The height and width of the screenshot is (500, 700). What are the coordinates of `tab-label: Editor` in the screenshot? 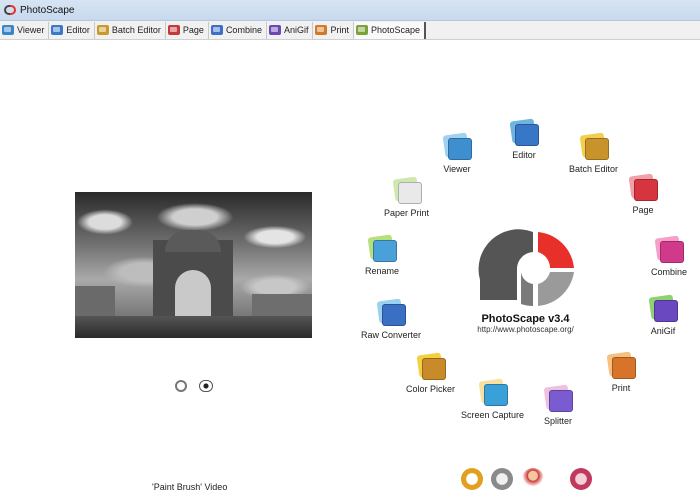 It's located at (78, 30).